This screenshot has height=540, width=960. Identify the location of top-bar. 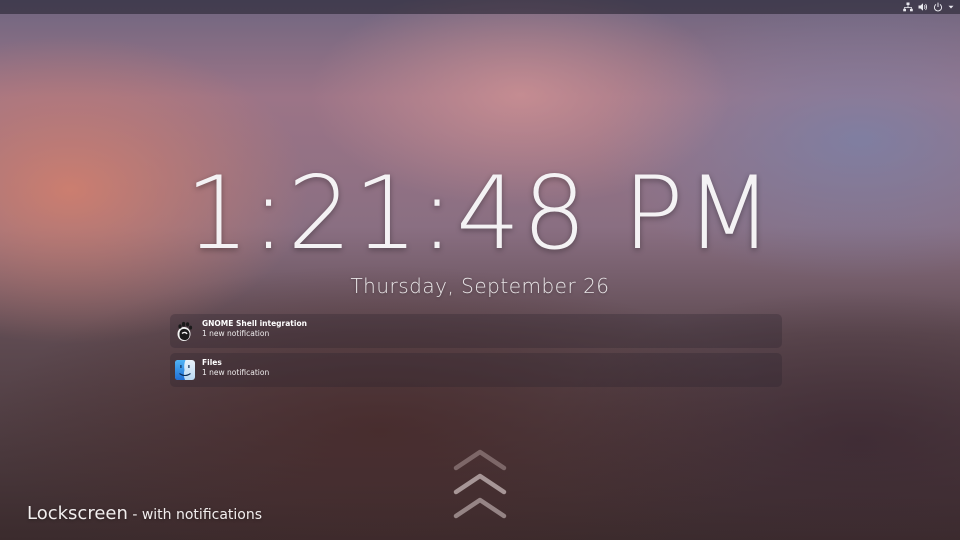
(480, 7).